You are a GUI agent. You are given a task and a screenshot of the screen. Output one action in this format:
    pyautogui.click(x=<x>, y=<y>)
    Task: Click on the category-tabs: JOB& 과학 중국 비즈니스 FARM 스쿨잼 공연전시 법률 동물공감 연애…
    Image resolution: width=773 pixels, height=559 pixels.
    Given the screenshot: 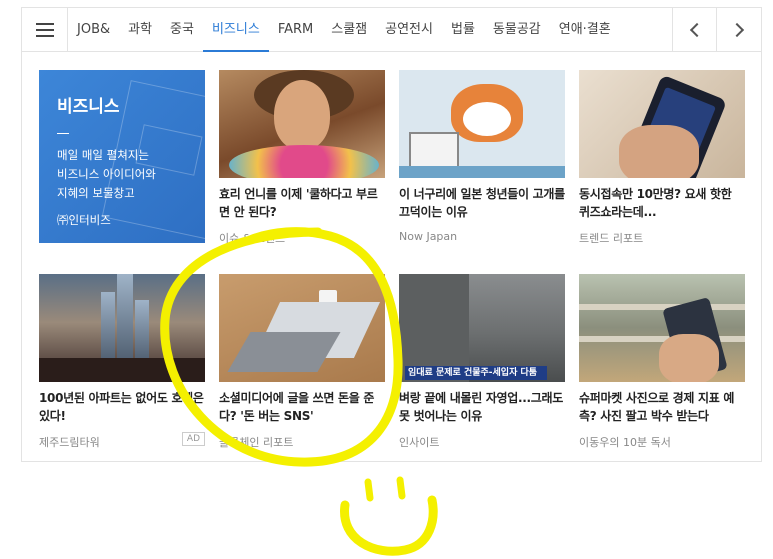 What is the action you would take?
    pyautogui.click(x=344, y=30)
    